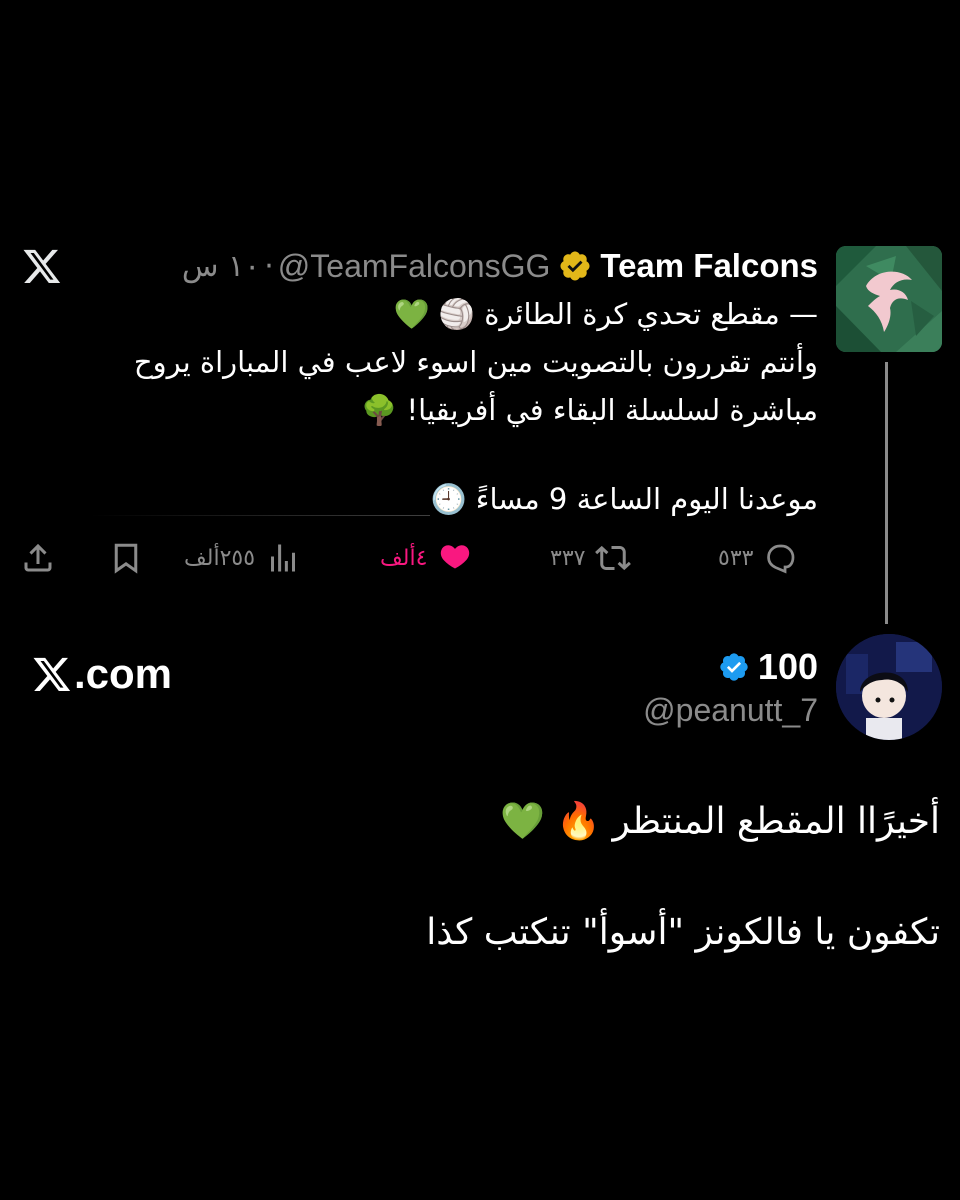 Image resolution: width=960 pixels, height=1200 pixels. Describe the element at coordinates (414, 266) in the screenshot. I see `handle: @TeamFalconsGG` at that location.